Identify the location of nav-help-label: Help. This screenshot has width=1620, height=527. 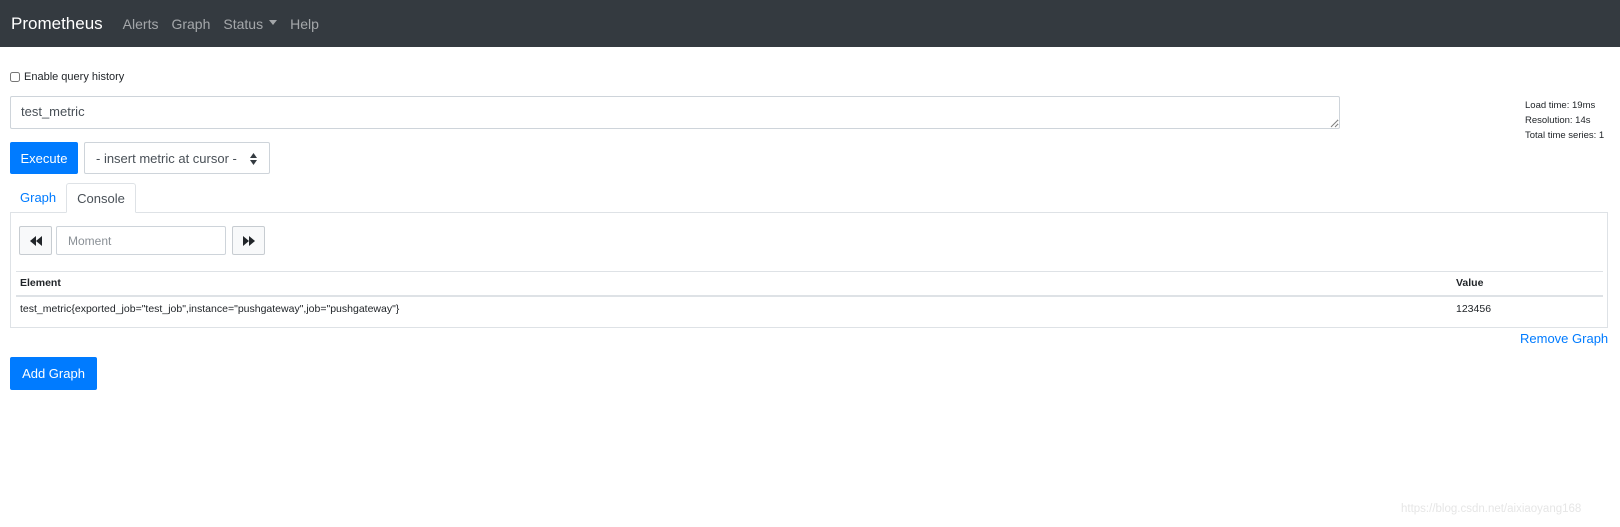
(304, 23).